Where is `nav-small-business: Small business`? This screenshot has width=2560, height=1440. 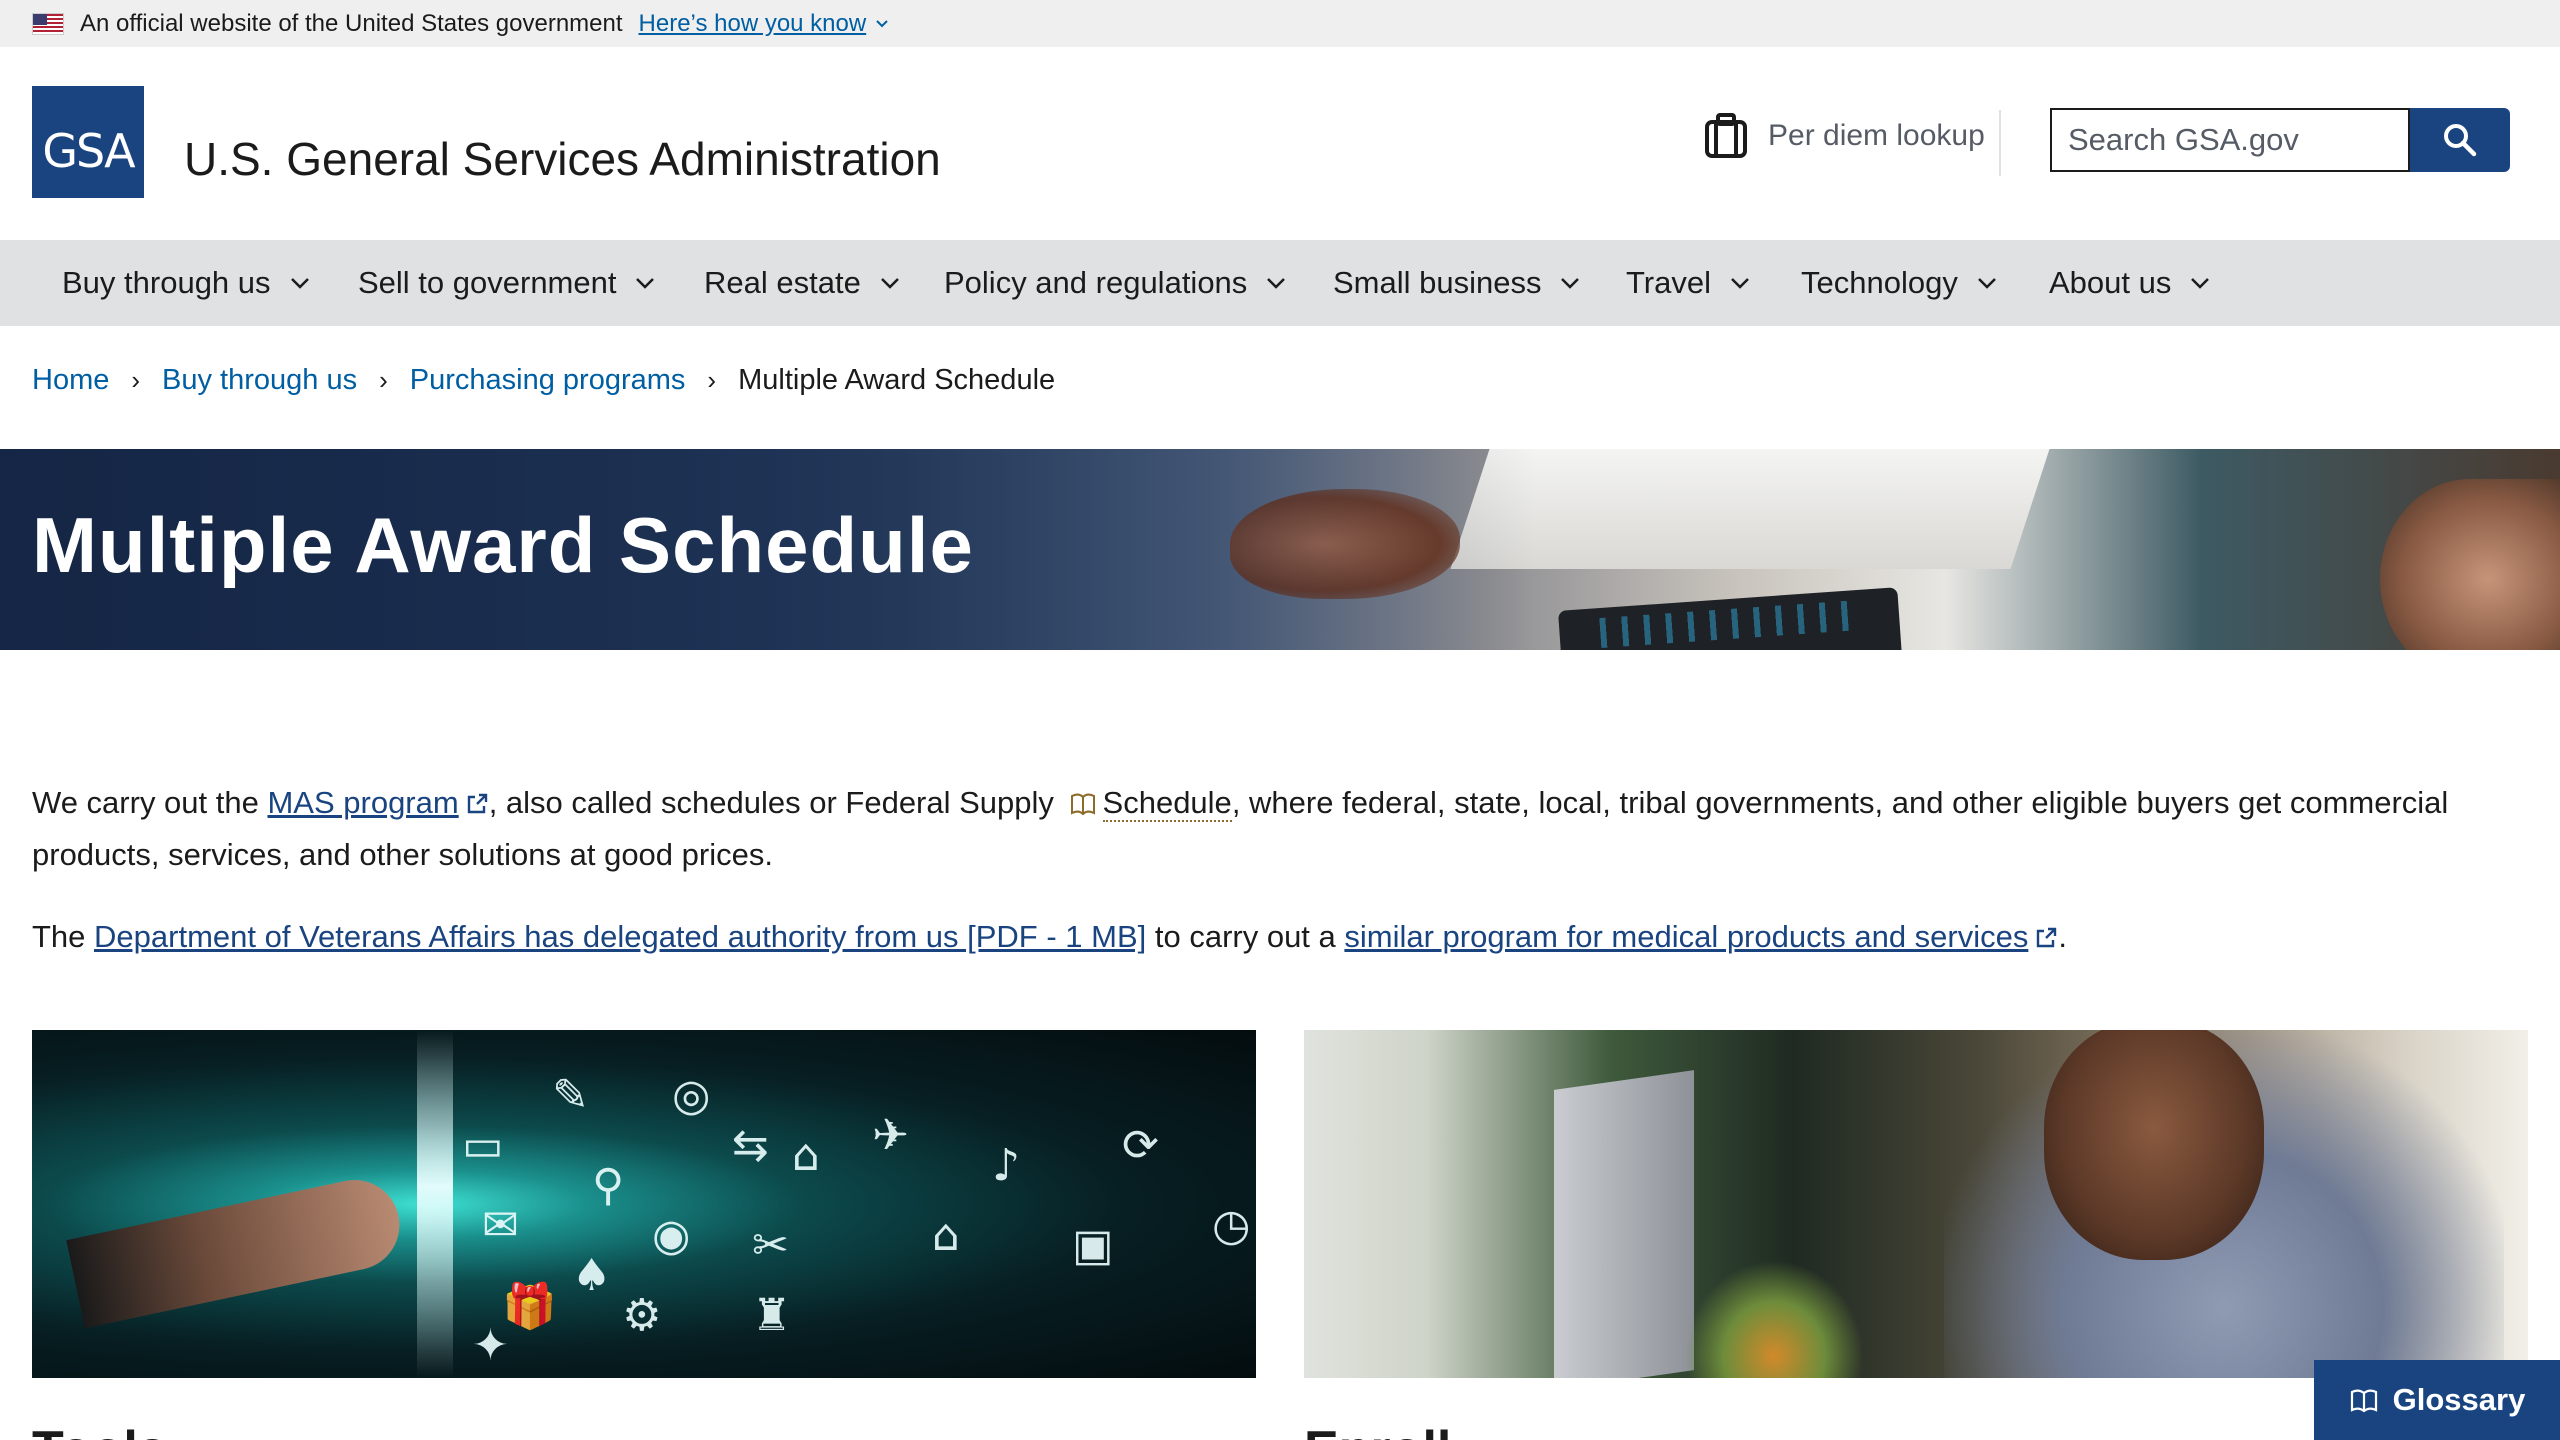 nav-small-business: Small business is located at coordinates (1457, 283).